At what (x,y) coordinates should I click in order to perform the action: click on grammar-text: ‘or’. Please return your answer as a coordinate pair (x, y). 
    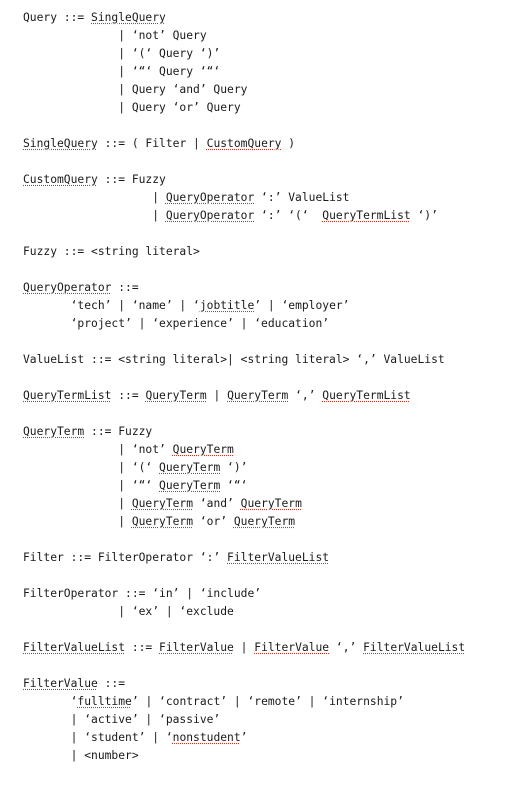
    Looking at the image, I should click on (213, 521).